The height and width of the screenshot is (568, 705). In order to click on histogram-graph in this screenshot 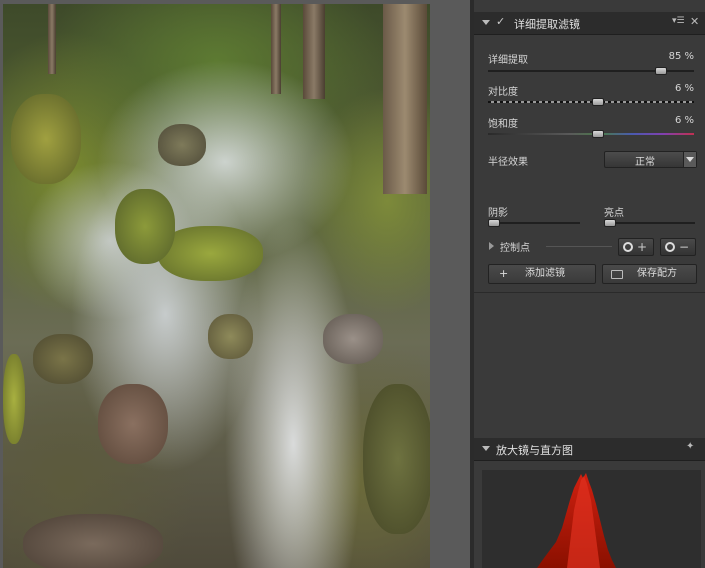, I will do `click(576, 520)`.